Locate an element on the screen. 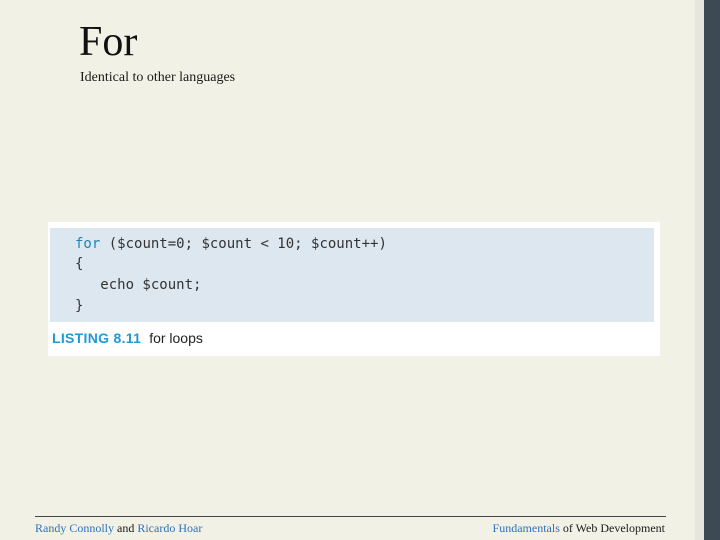  footer-author-1: Randy Connolly is located at coordinates (75, 528).